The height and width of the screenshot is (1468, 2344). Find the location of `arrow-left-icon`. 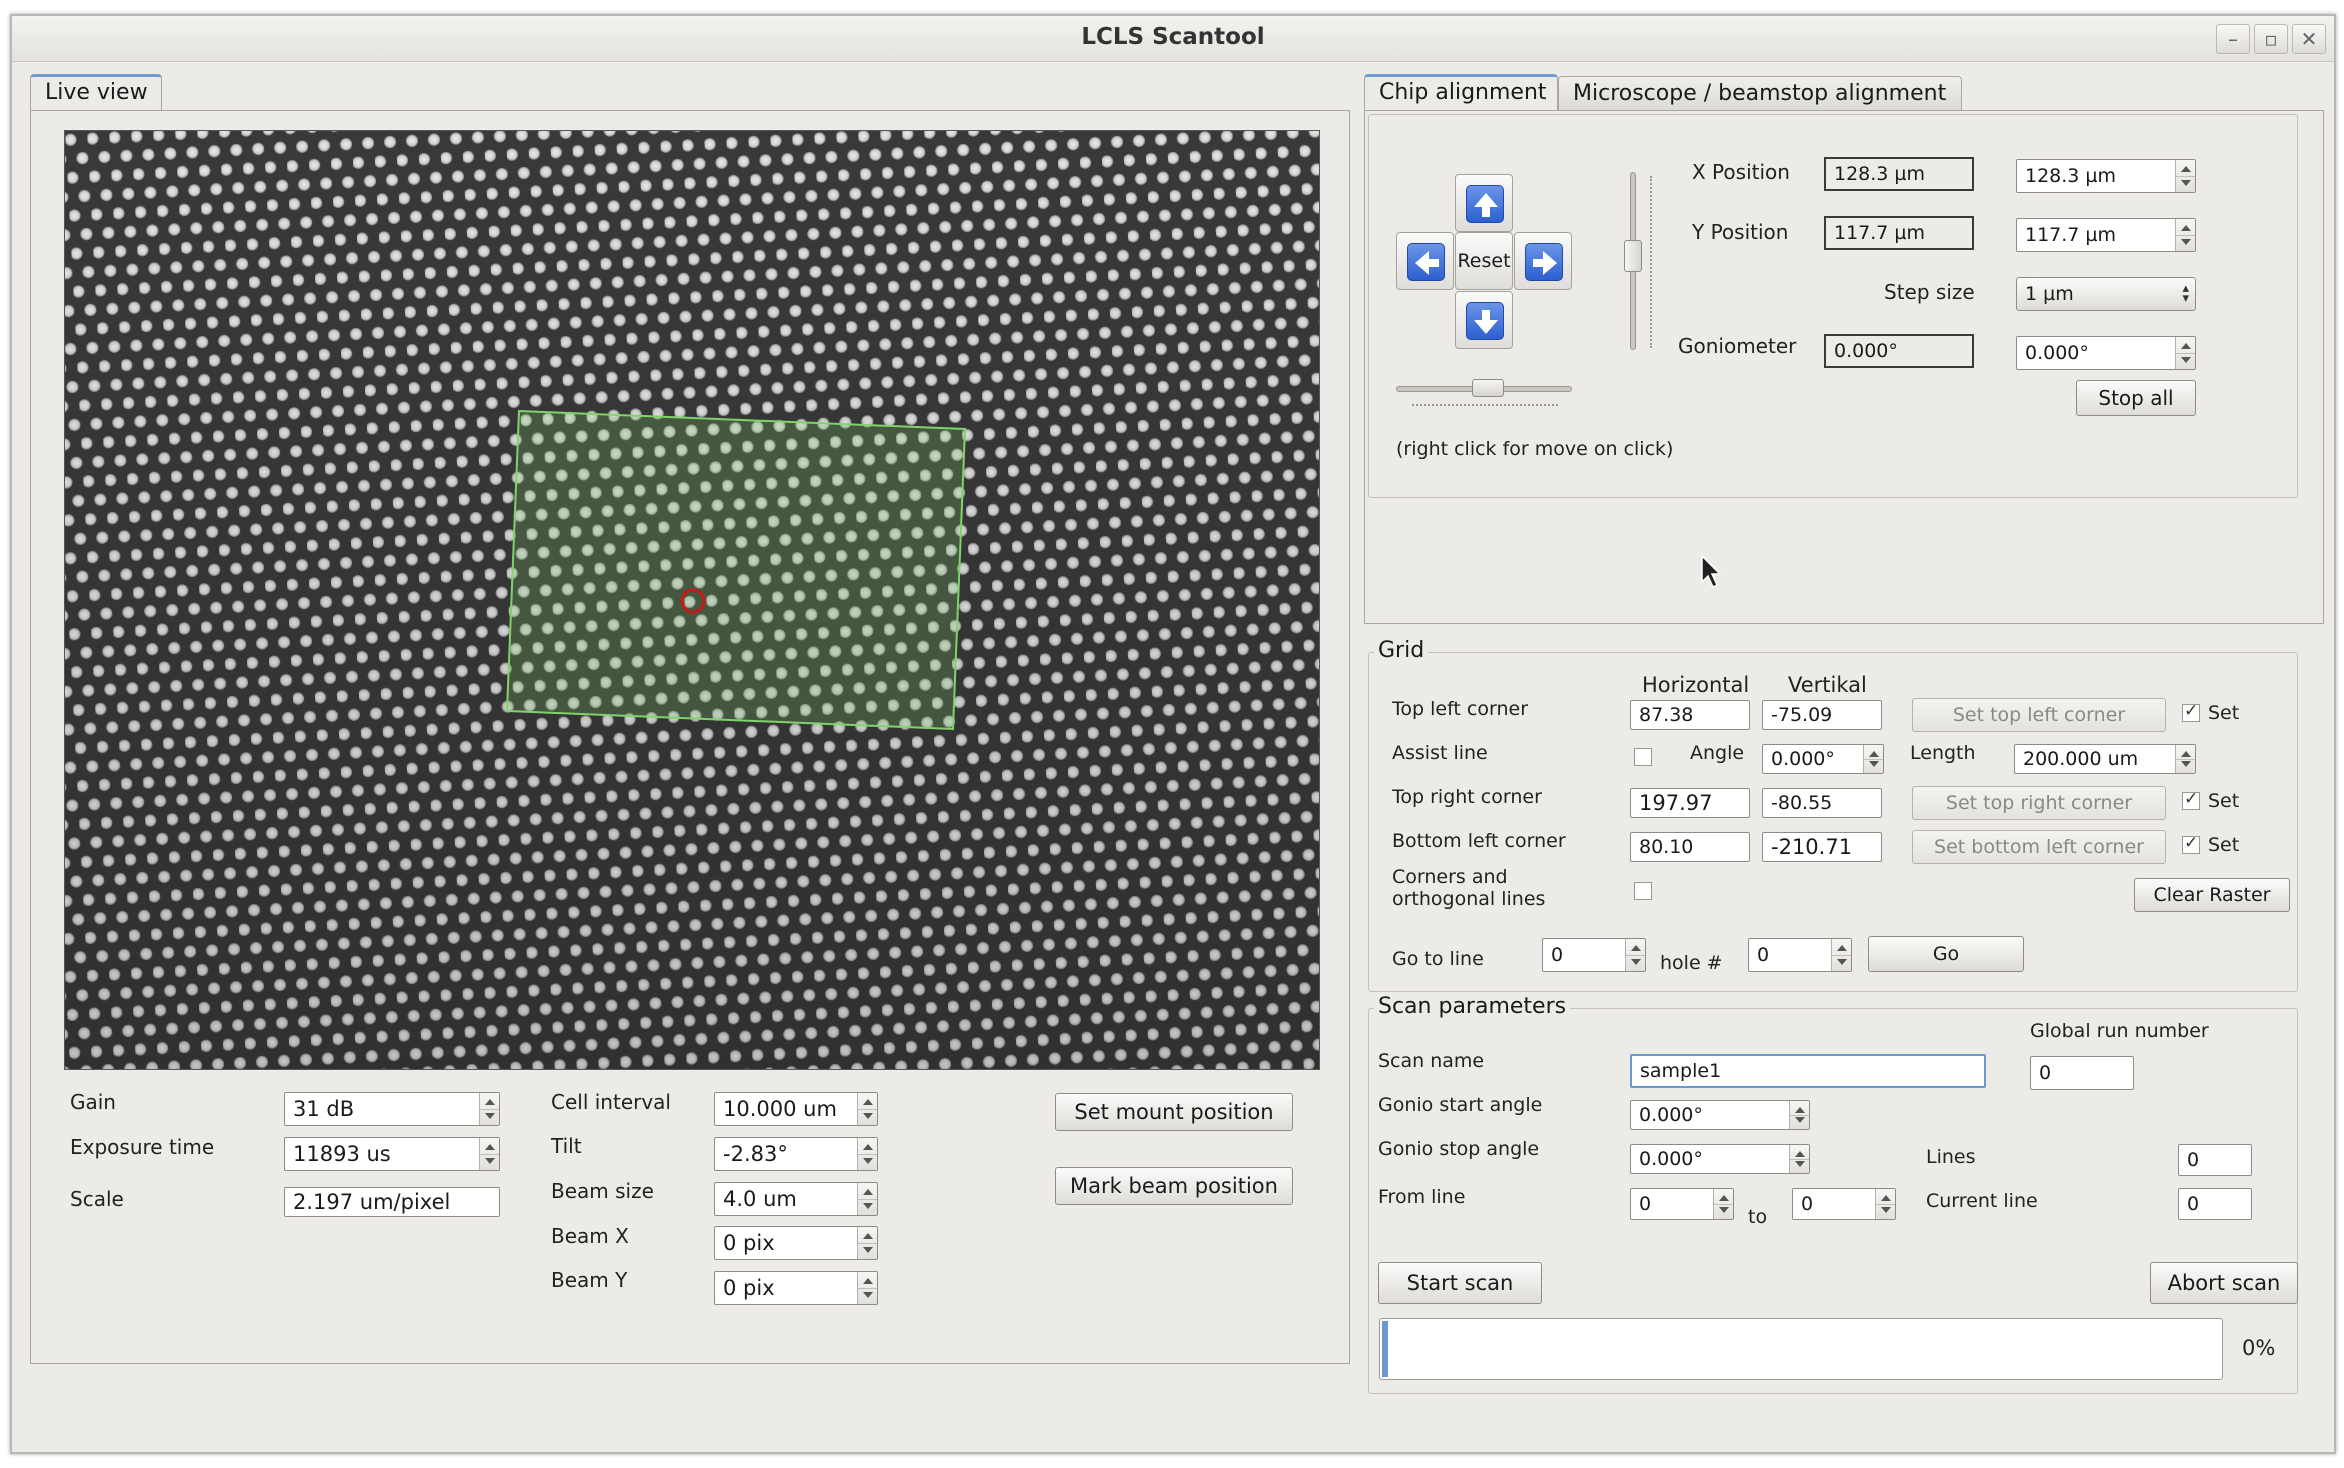

arrow-left-icon is located at coordinates (1427, 263).